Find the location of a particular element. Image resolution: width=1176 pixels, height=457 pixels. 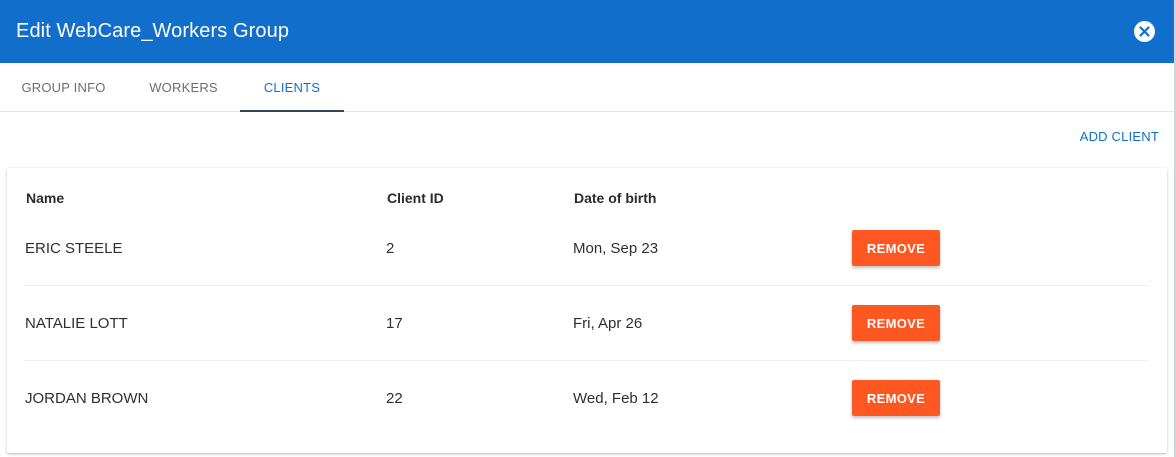

client-dob: Wed, Feb 12 is located at coordinates (616, 398).